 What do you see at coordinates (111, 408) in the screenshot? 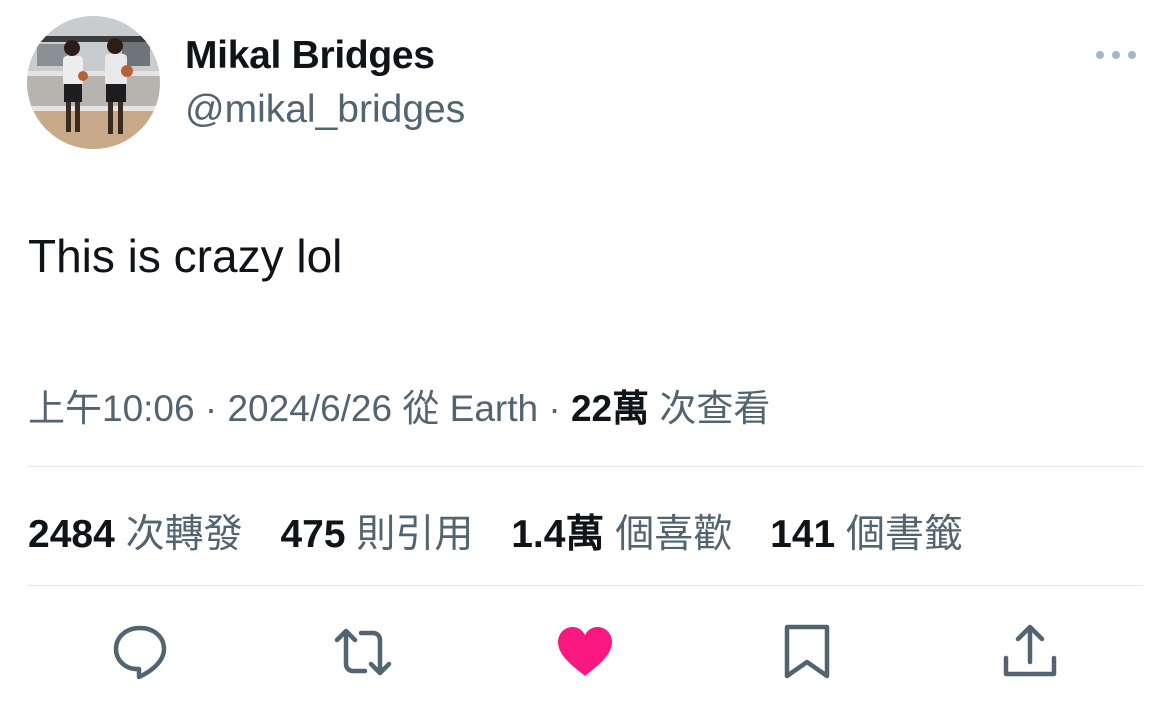
I see `tweet-time: 上午10:06` at bounding box center [111, 408].